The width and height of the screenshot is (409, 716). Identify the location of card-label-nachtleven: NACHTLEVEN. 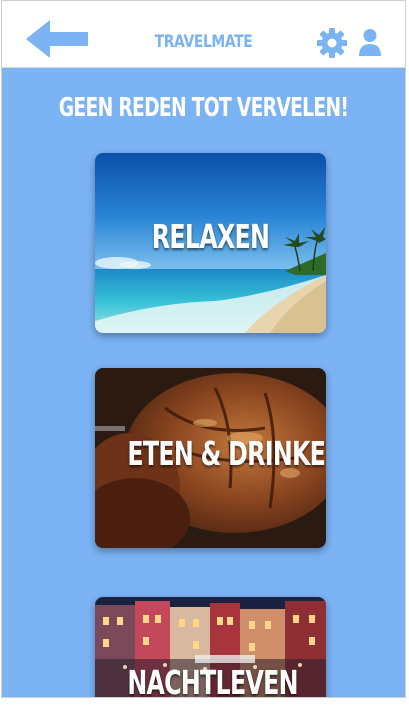
(212, 680).